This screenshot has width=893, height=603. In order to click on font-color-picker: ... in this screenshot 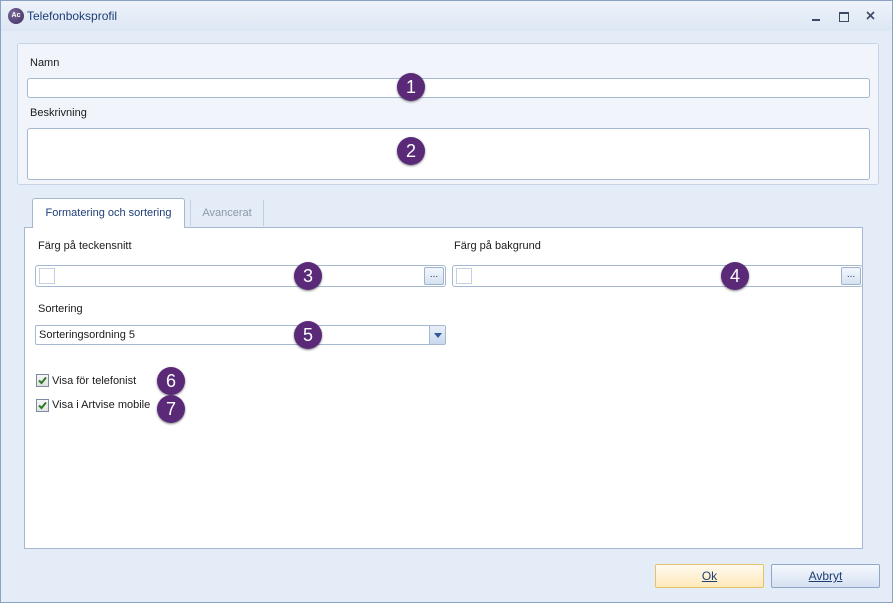, I will do `click(240, 276)`.